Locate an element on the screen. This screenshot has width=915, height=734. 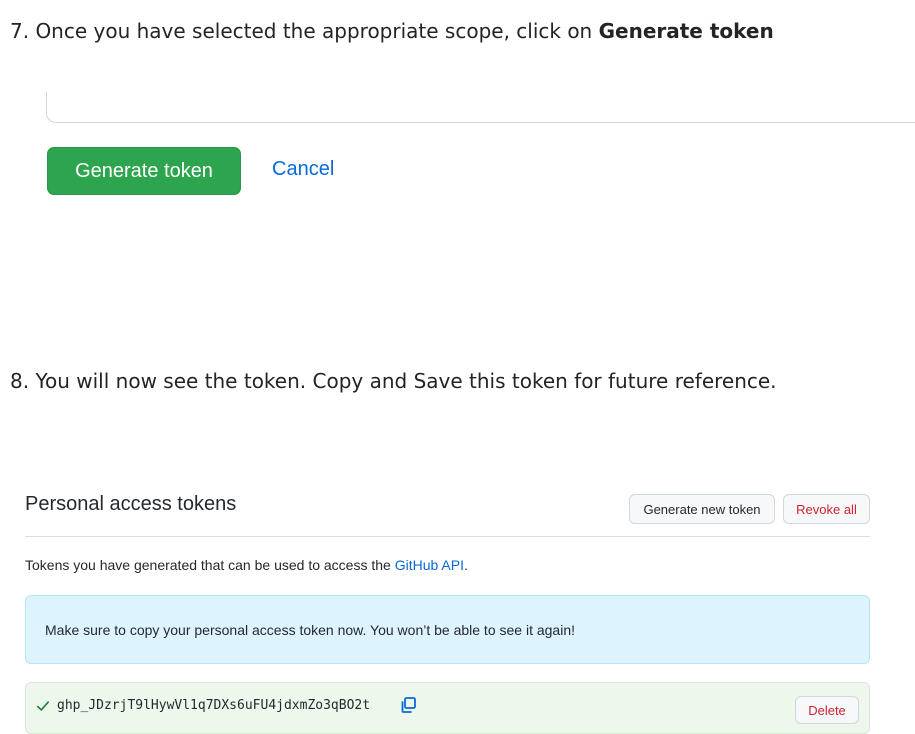
generate-token-button: Generate token is located at coordinates (144, 171).